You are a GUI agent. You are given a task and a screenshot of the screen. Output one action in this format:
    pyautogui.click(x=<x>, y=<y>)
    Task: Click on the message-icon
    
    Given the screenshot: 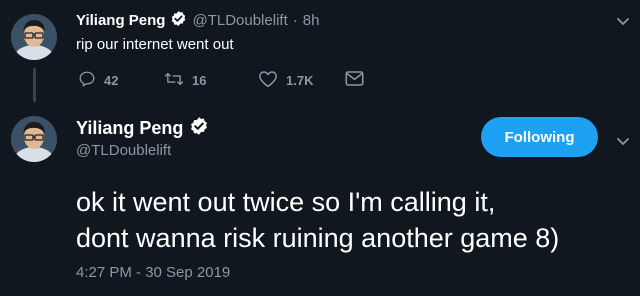 What is the action you would take?
    pyautogui.click(x=354, y=81)
    